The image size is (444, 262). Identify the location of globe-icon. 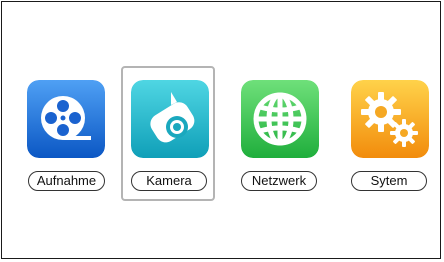
(280, 119).